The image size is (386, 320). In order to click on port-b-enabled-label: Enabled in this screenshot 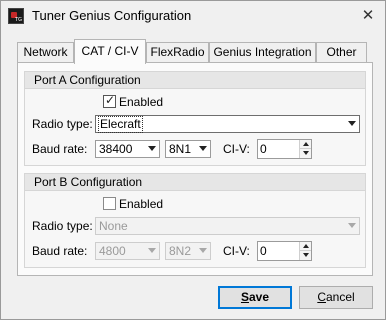, I will do `click(141, 204)`.